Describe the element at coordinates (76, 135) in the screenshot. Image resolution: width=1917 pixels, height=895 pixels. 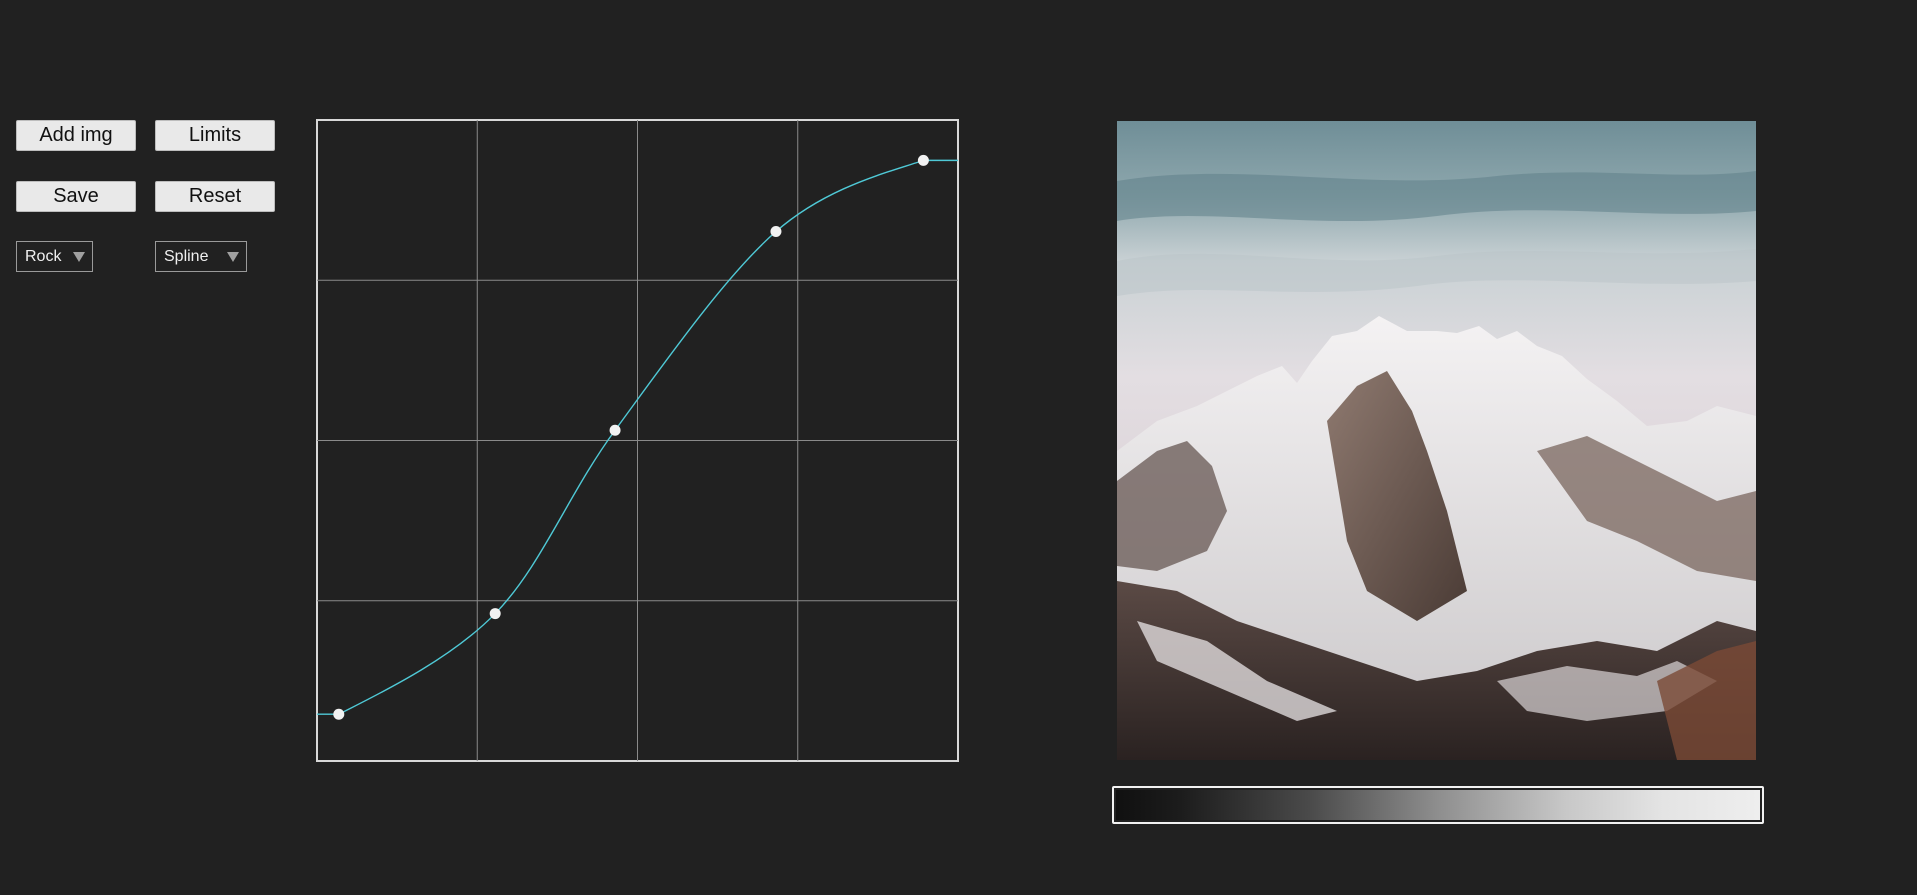
I see `add-img-button: Add img` at that location.